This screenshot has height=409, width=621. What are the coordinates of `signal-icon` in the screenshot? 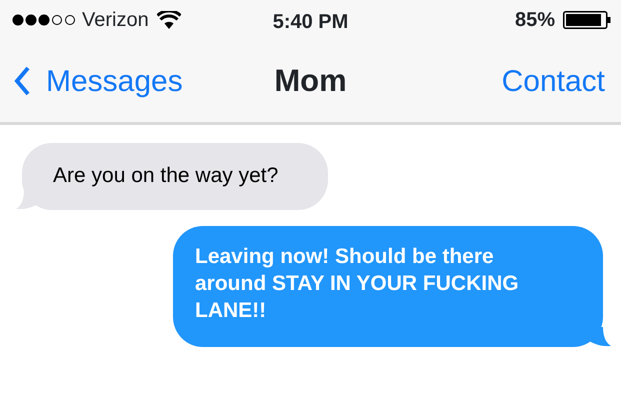 It's located at (45, 20).